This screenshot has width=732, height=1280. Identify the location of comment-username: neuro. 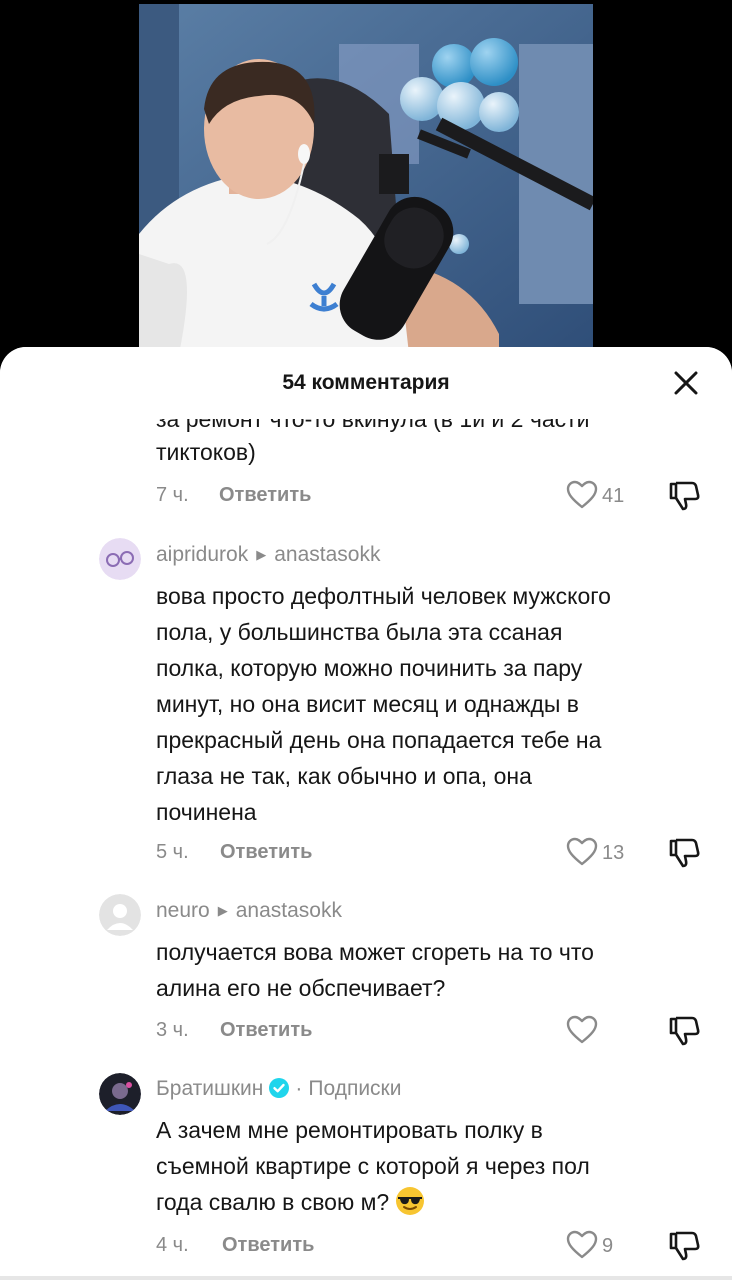
(183, 910).